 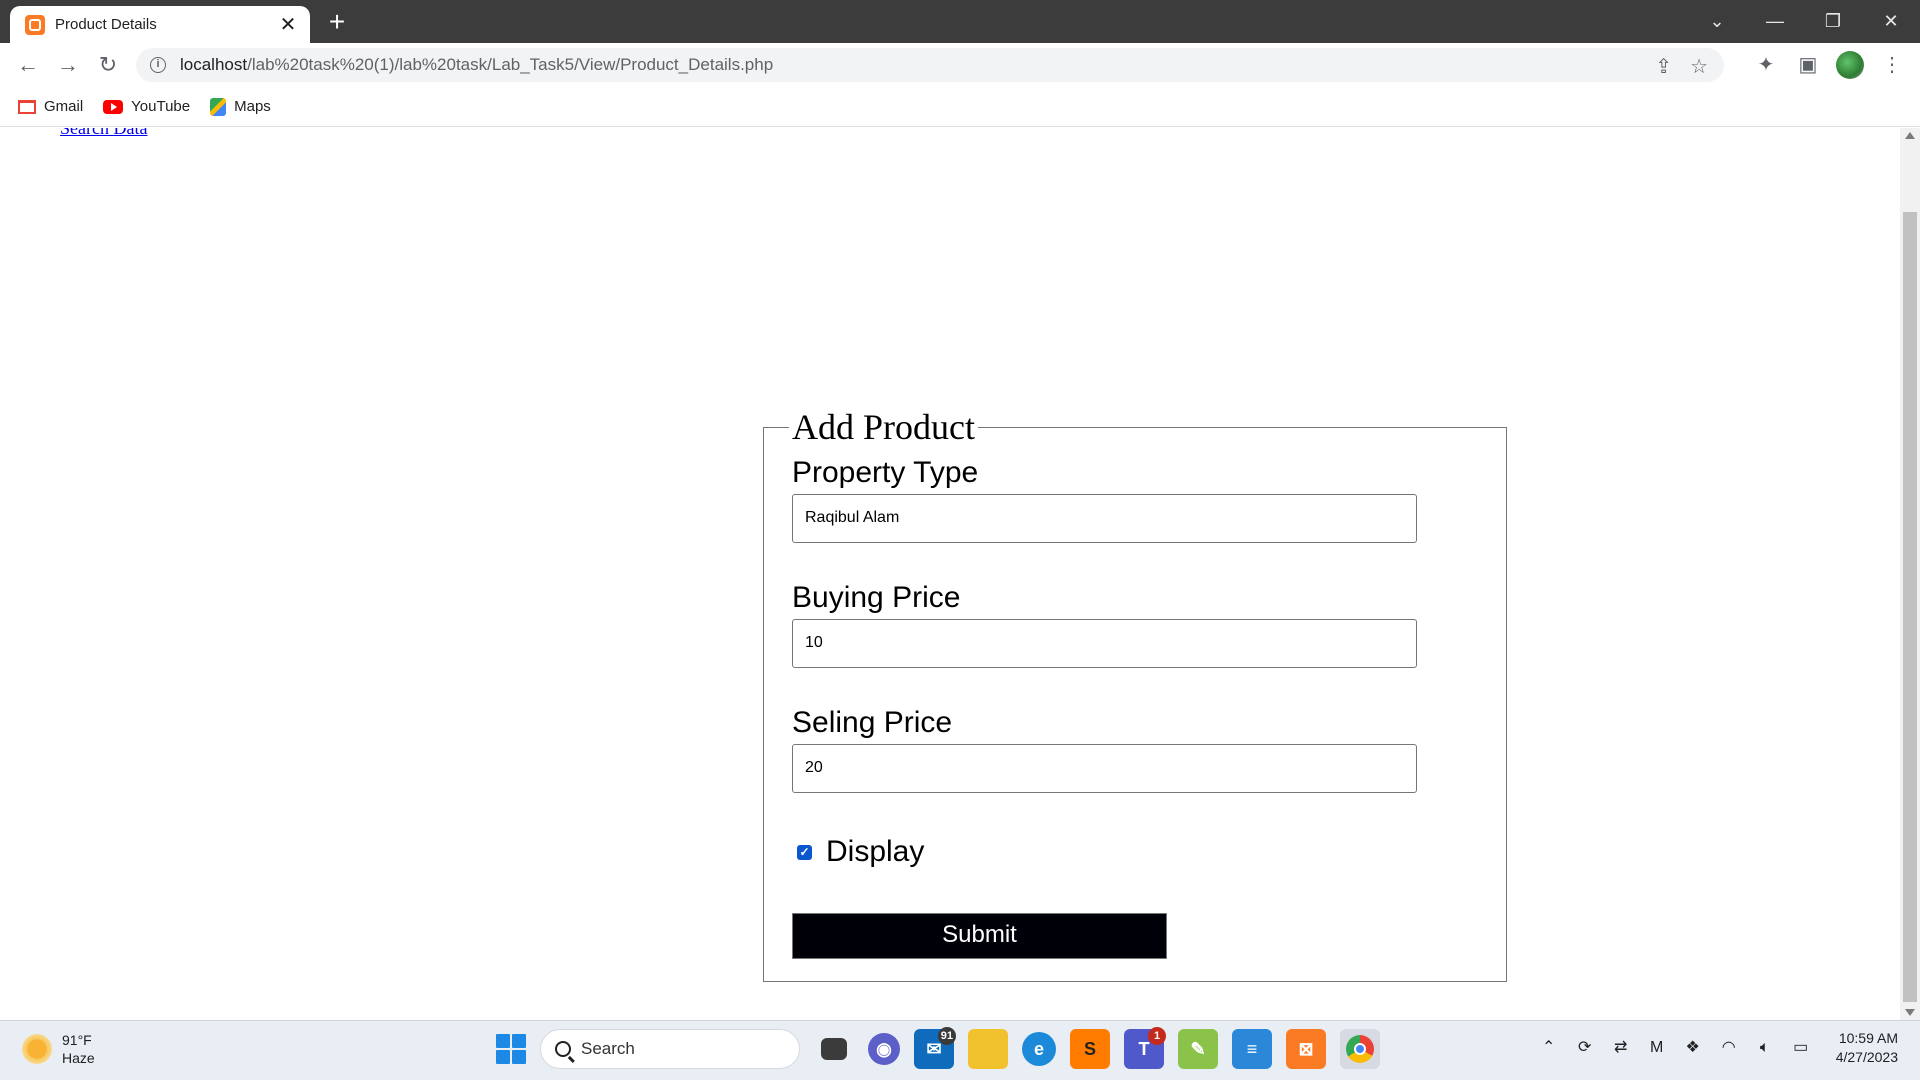 I want to click on site-info-icon: i, so click(x=158, y=65).